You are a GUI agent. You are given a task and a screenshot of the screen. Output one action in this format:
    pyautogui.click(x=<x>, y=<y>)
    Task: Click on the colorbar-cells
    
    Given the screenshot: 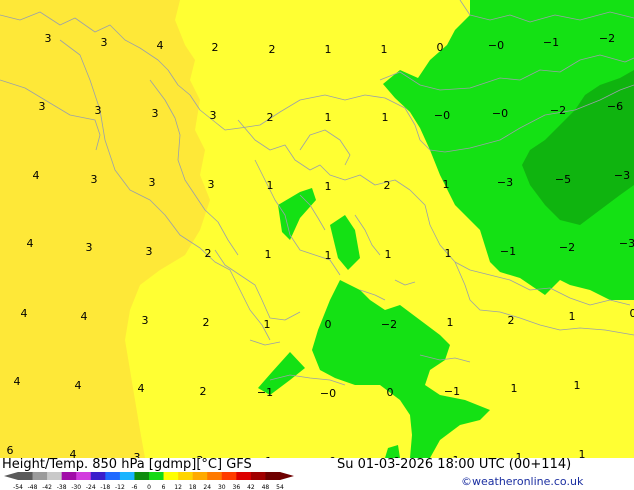 What is the action you would take?
    pyautogui.click(x=149, y=476)
    